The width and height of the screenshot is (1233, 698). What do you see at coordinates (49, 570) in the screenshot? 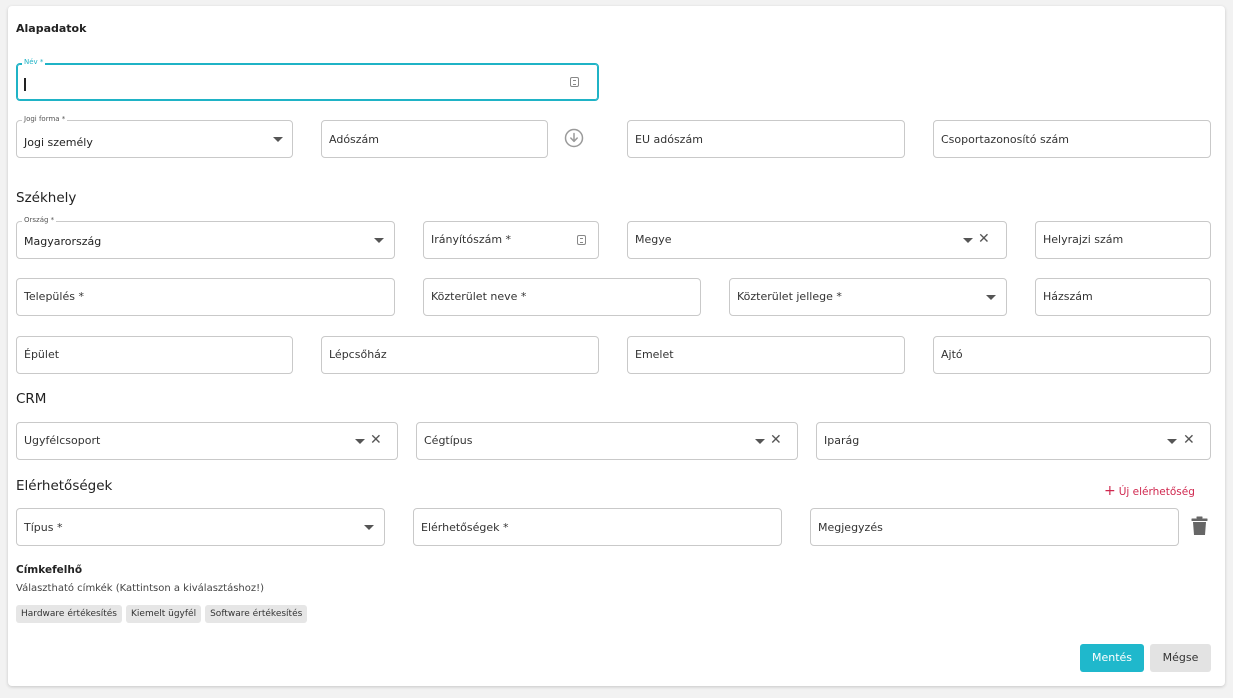
I see `tags-heading: Címkefelhő` at bounding box center [49, 570].